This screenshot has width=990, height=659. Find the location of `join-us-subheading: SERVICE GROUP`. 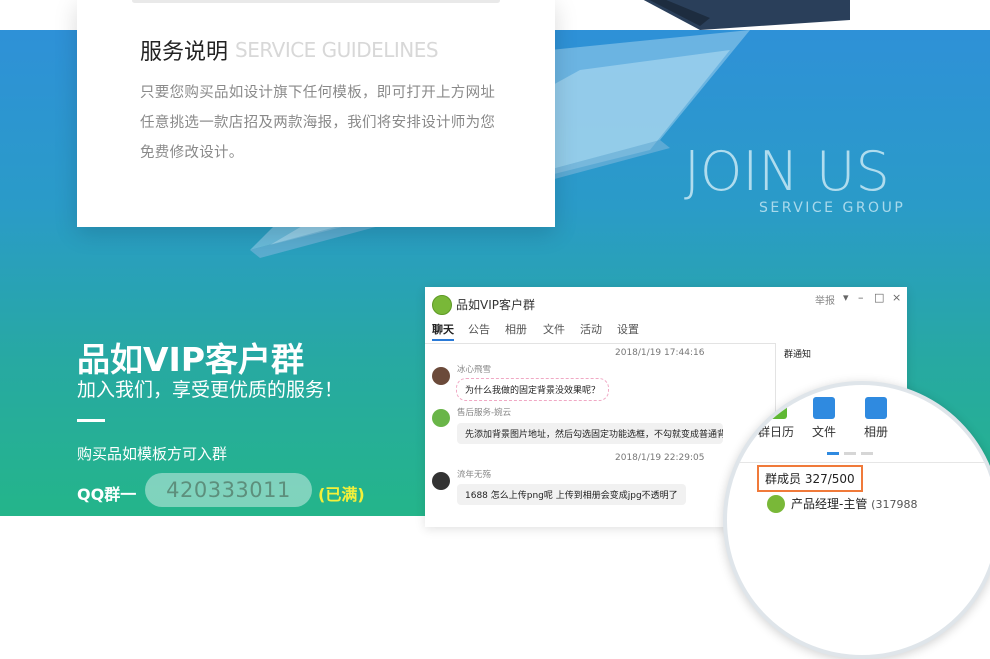

join-us-subheading: SERVICE GROUP is located at coordinates (832, 208).